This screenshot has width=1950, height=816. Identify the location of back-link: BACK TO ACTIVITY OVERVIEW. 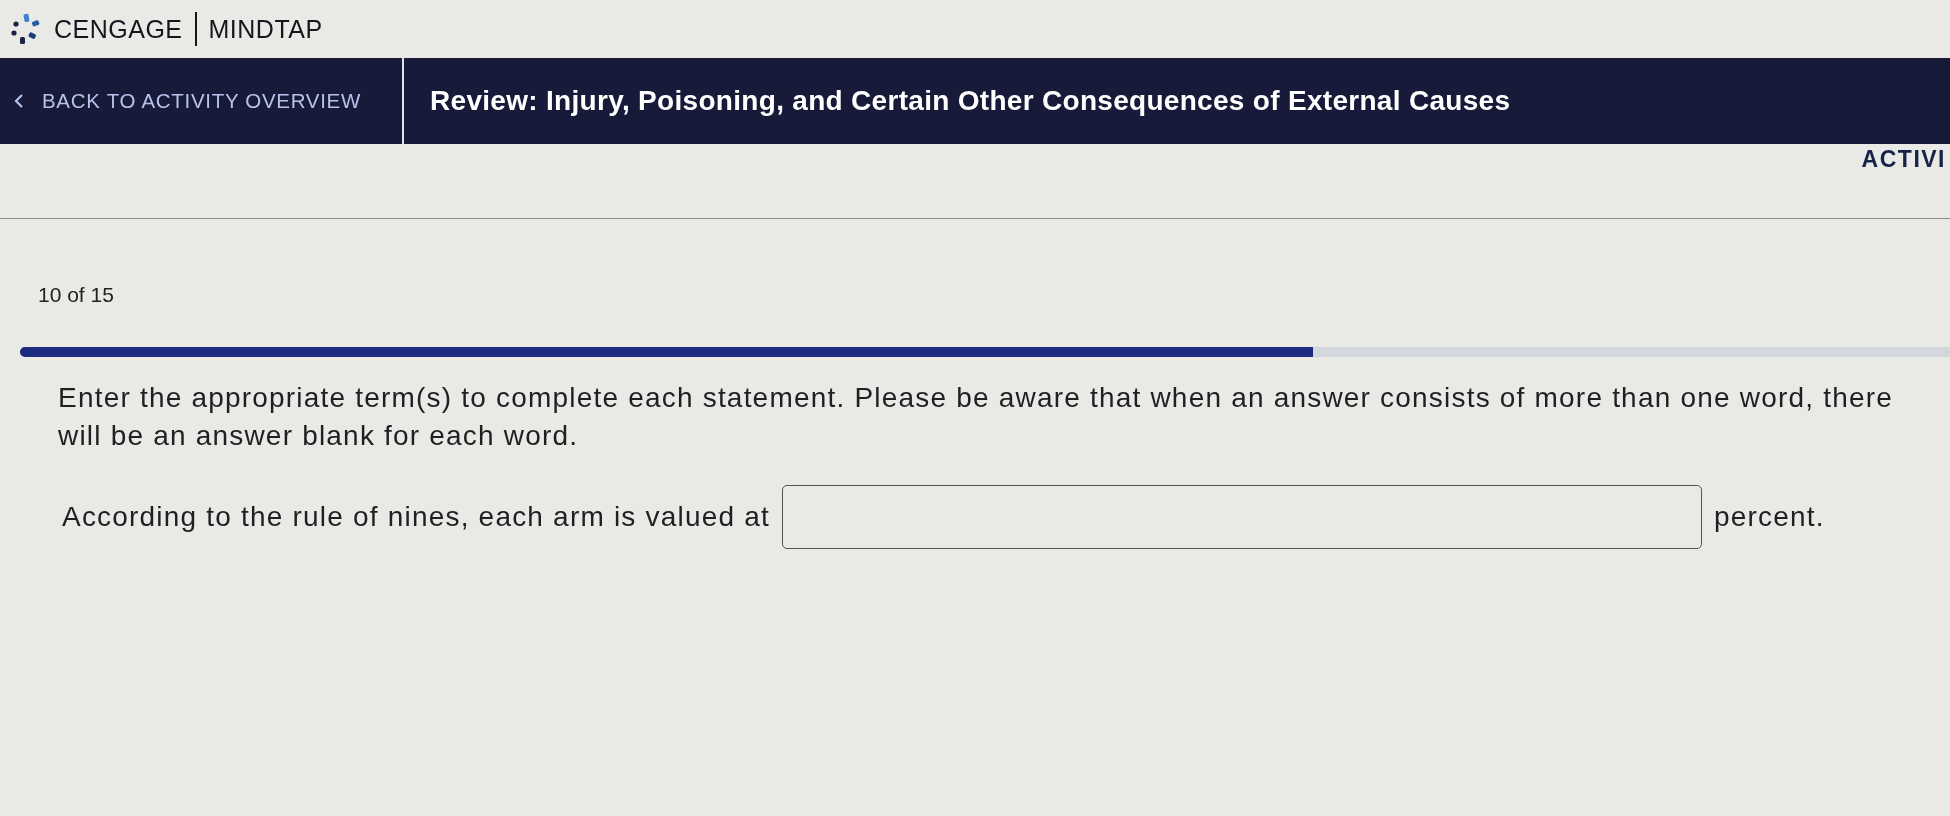
(187, 101).